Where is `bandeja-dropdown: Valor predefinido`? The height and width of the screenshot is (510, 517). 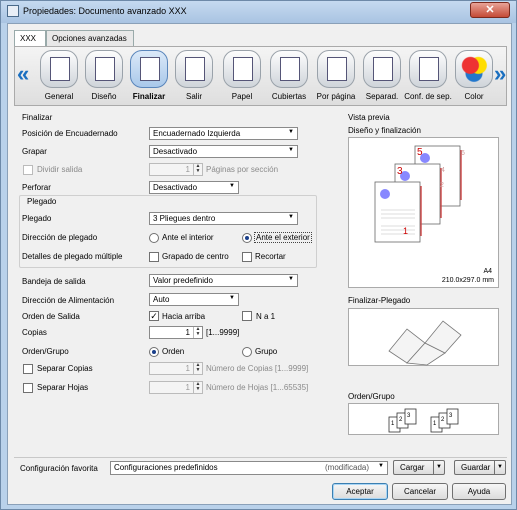 bandeja-dropdown: Valor predefinido is located at coordinates (223, 280).